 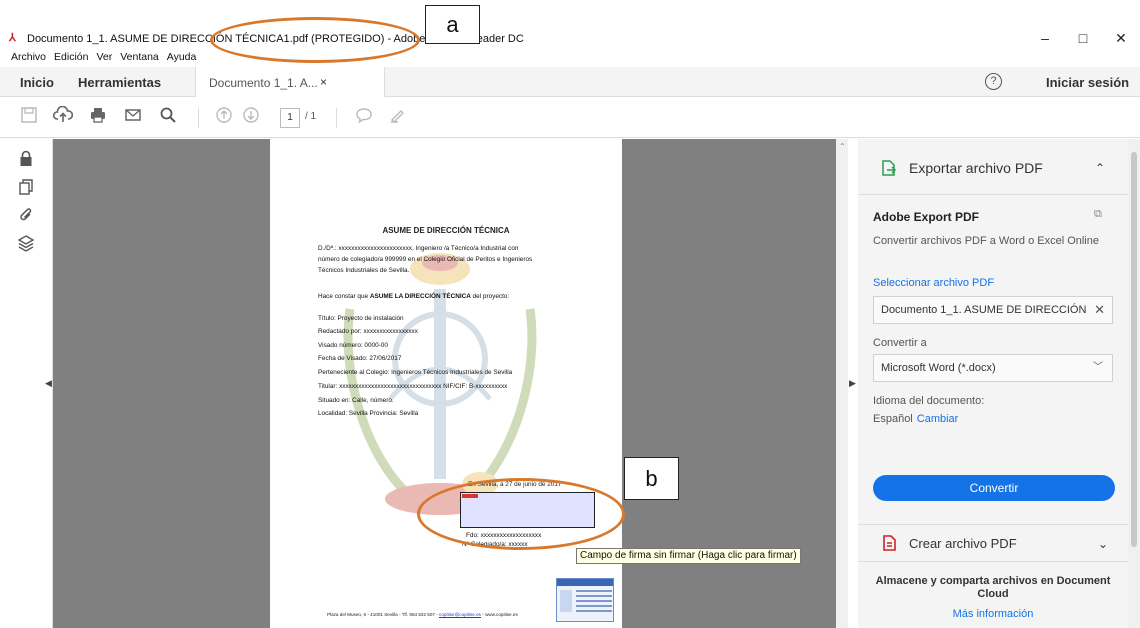 I want to click on export-pdf-header: Exportar archivo PDF ⌃, so click(x=993, y=167).